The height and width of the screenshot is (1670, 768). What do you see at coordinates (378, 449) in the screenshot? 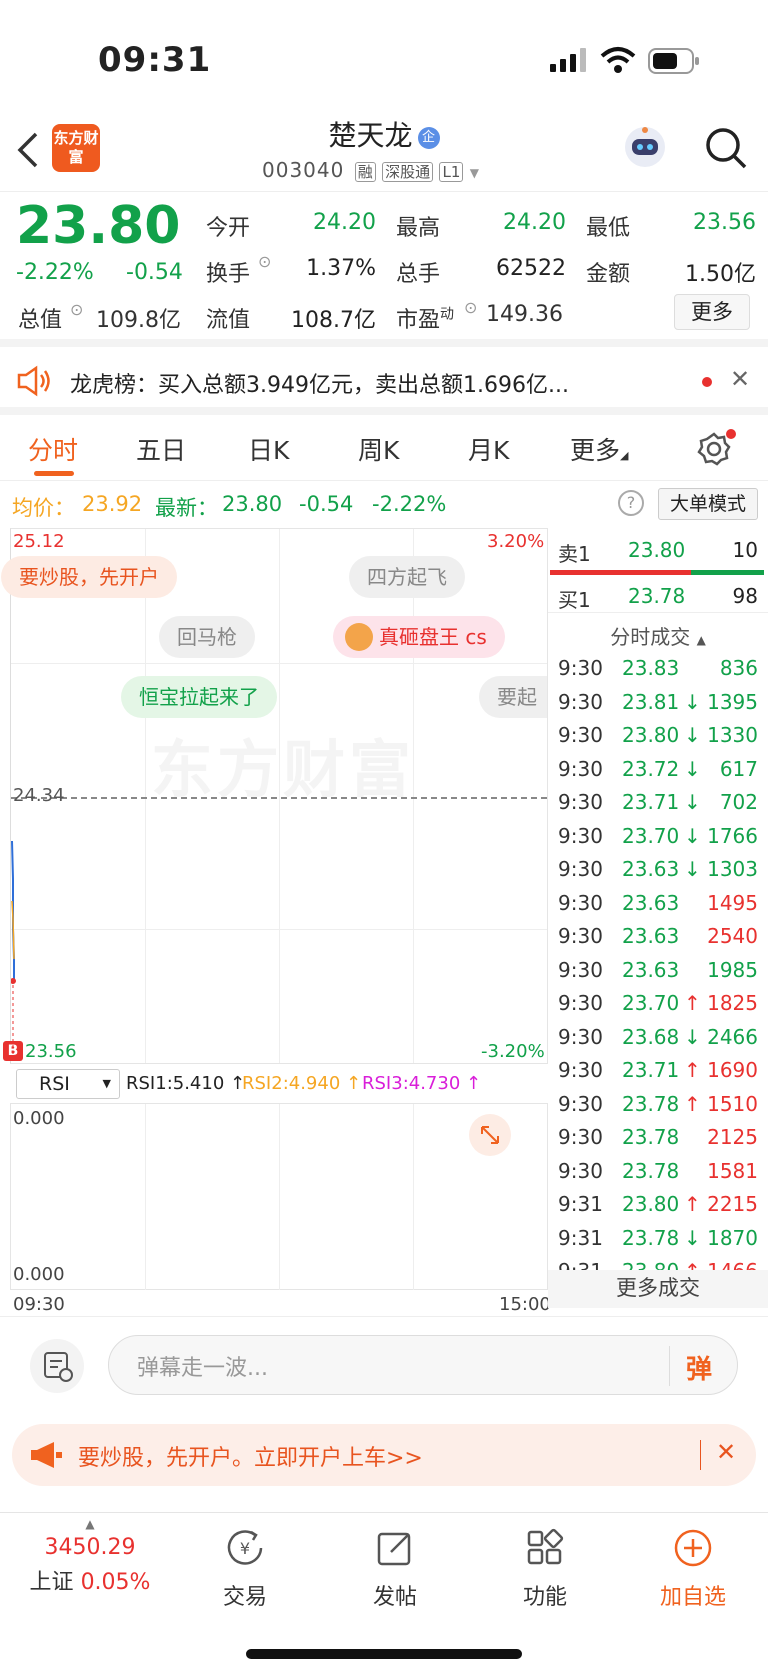
I see `tab-weekly: 周K` at bounding box center [378, 449].